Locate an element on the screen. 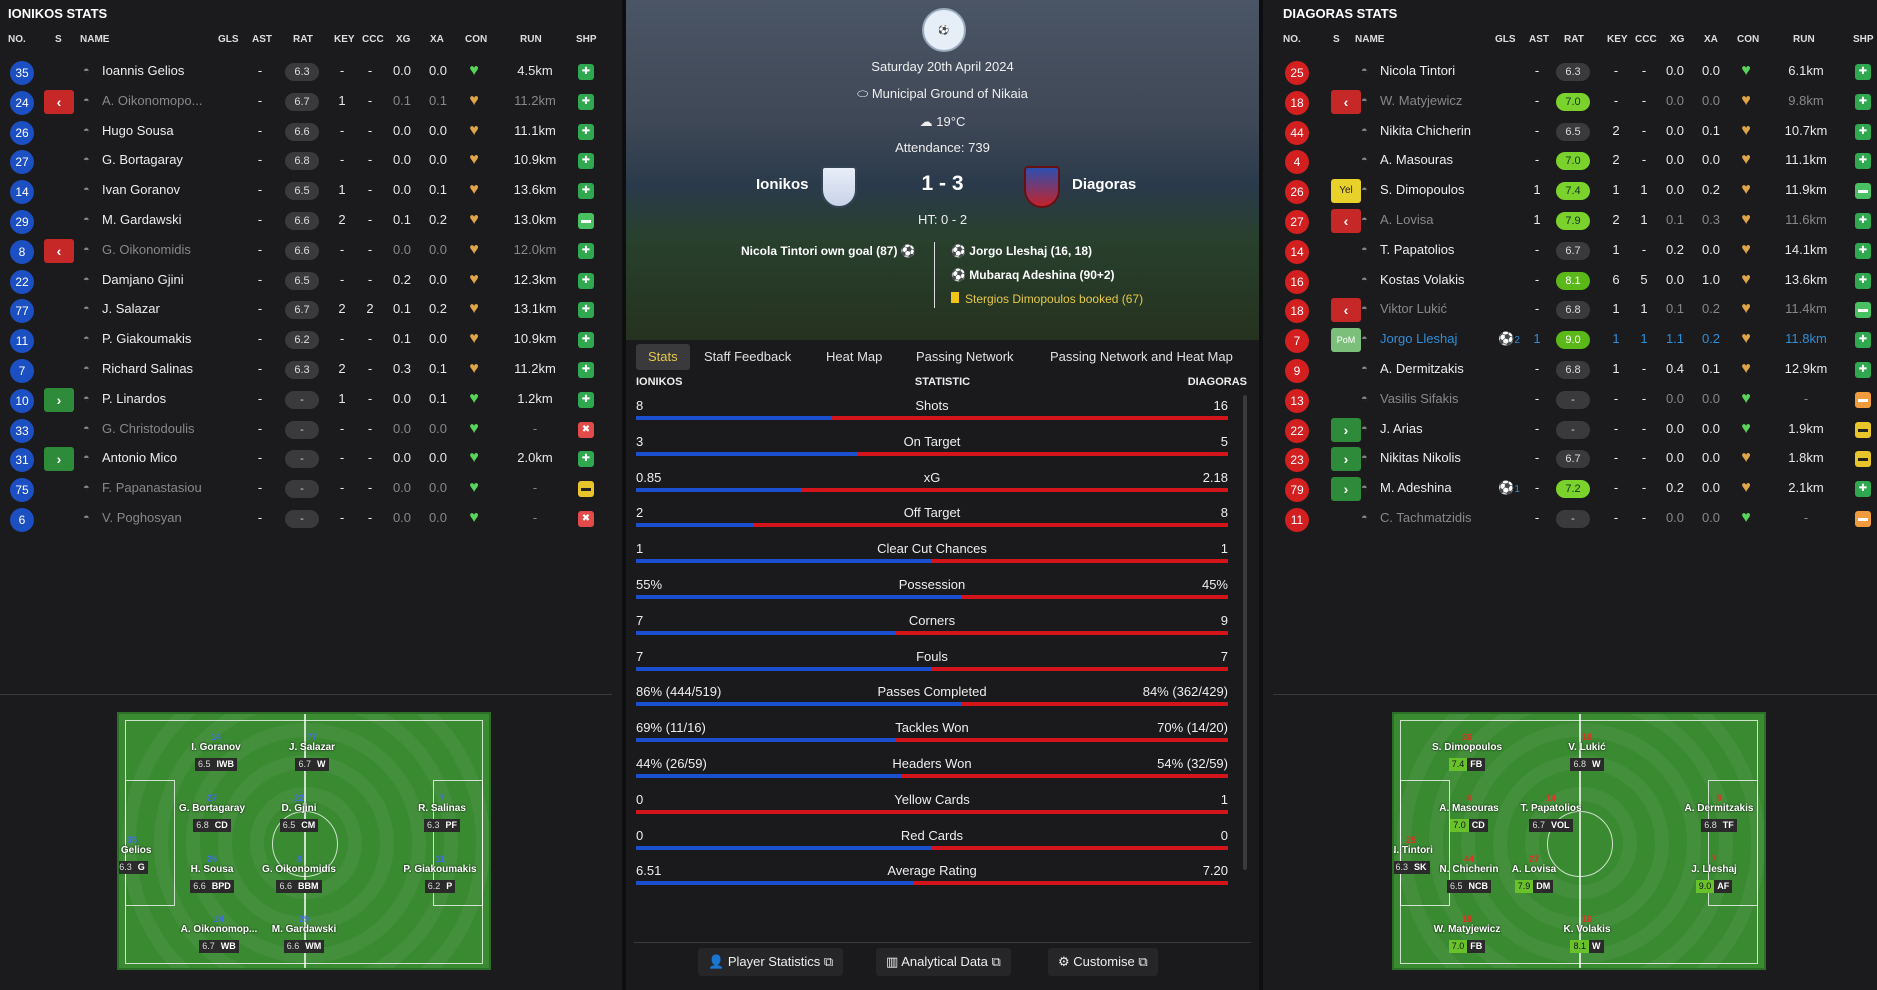  player-row: 31 › ◓ Antonio Mico - - - - 0.0 0.0 ♥ 2.0km ✚ is located at coordinates (311, 460).